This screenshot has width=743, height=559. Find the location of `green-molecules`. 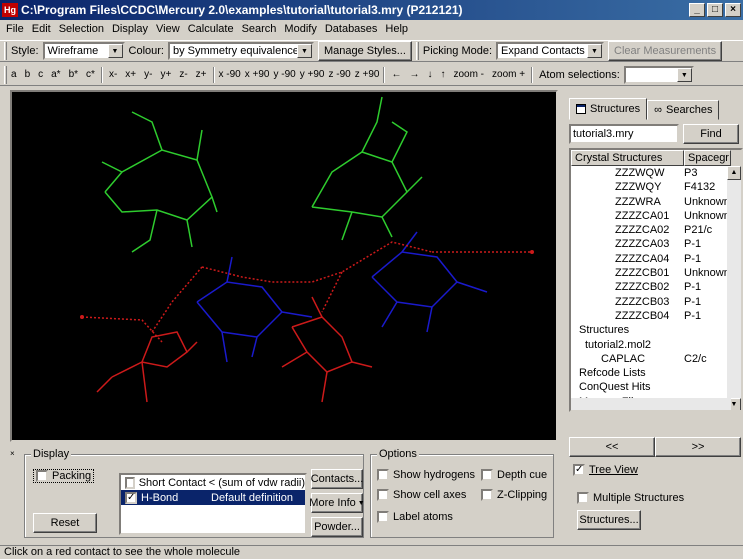

green-molecules is located at coordinates (262, 174).